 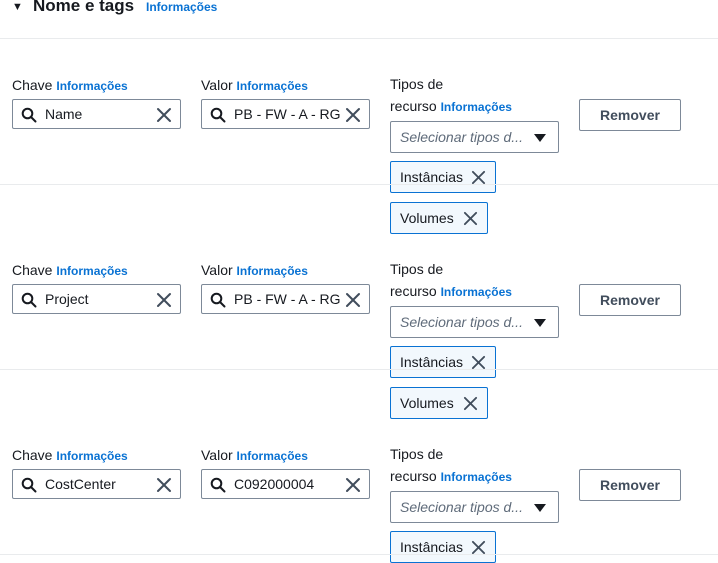 What do you see at coordinates (80, 484) in the screenshot?
I see `key-value: CostCenter` at bounding box center [80, 484].